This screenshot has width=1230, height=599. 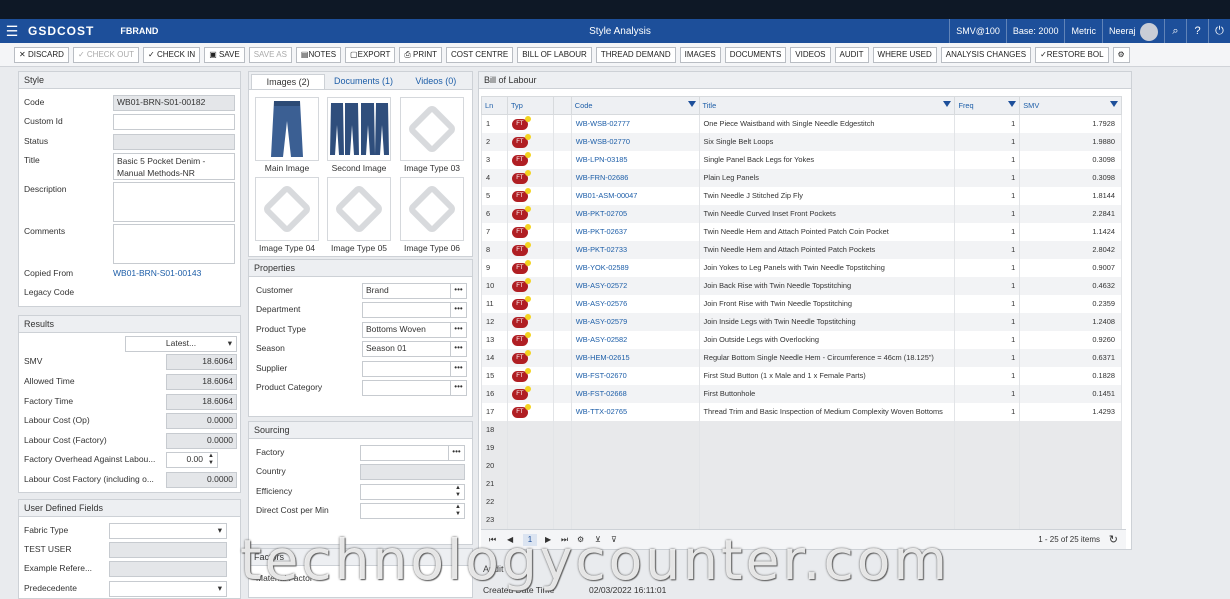 I want to click on col-code: Code, so click(x=635, y=105).